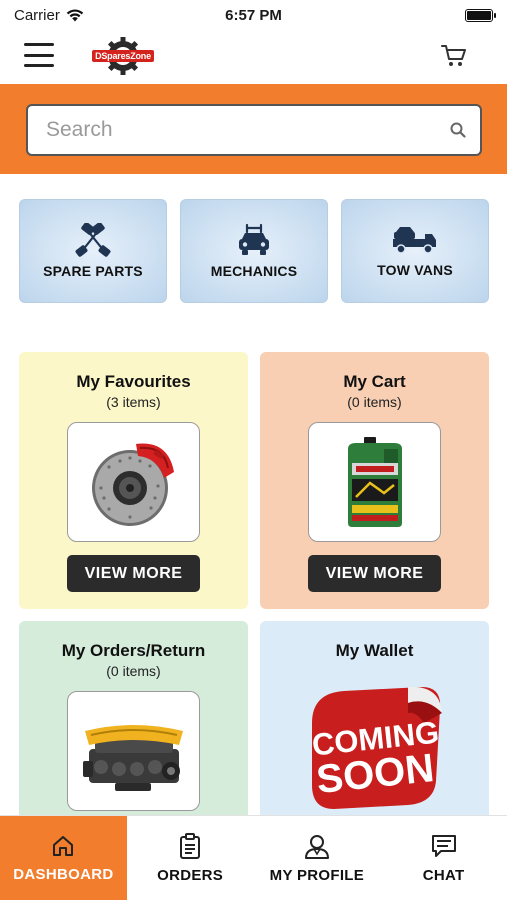 The height and width of the screenshot is (900, 507). I want to click on coming-soon-badge: COMING SOON, so click(376, 747).